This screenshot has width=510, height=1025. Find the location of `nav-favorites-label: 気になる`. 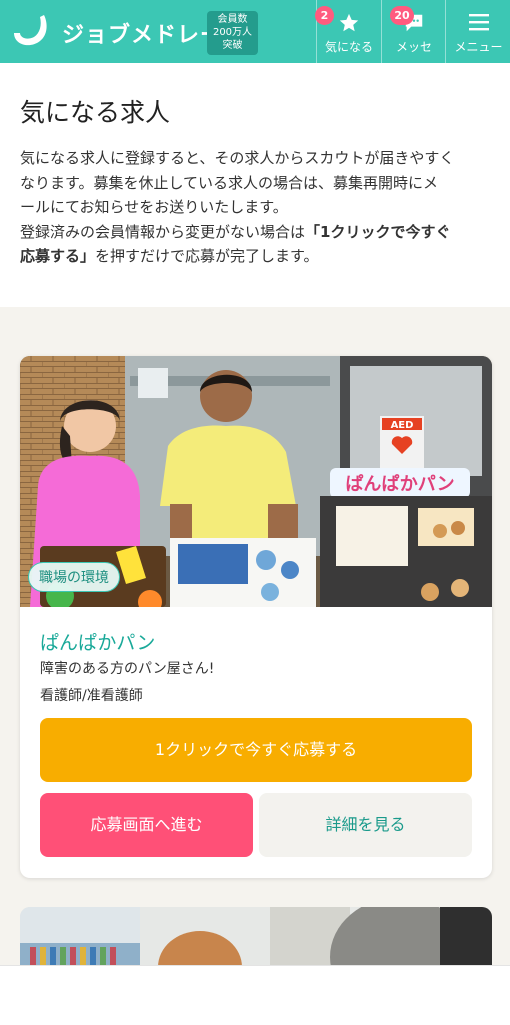

nav-favorites-label: 気になる is located at coordinates (348, 47).